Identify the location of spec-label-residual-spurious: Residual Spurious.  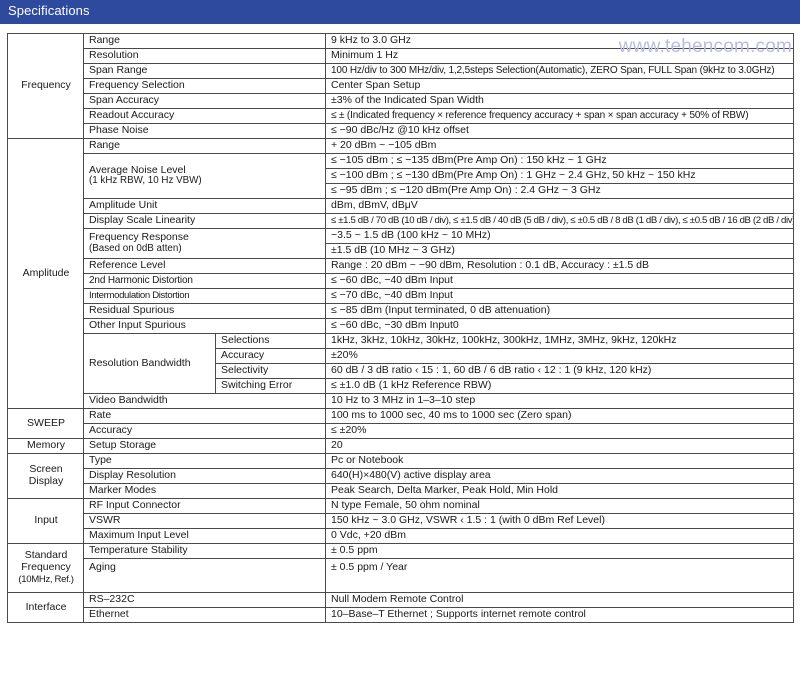
(204, 311).